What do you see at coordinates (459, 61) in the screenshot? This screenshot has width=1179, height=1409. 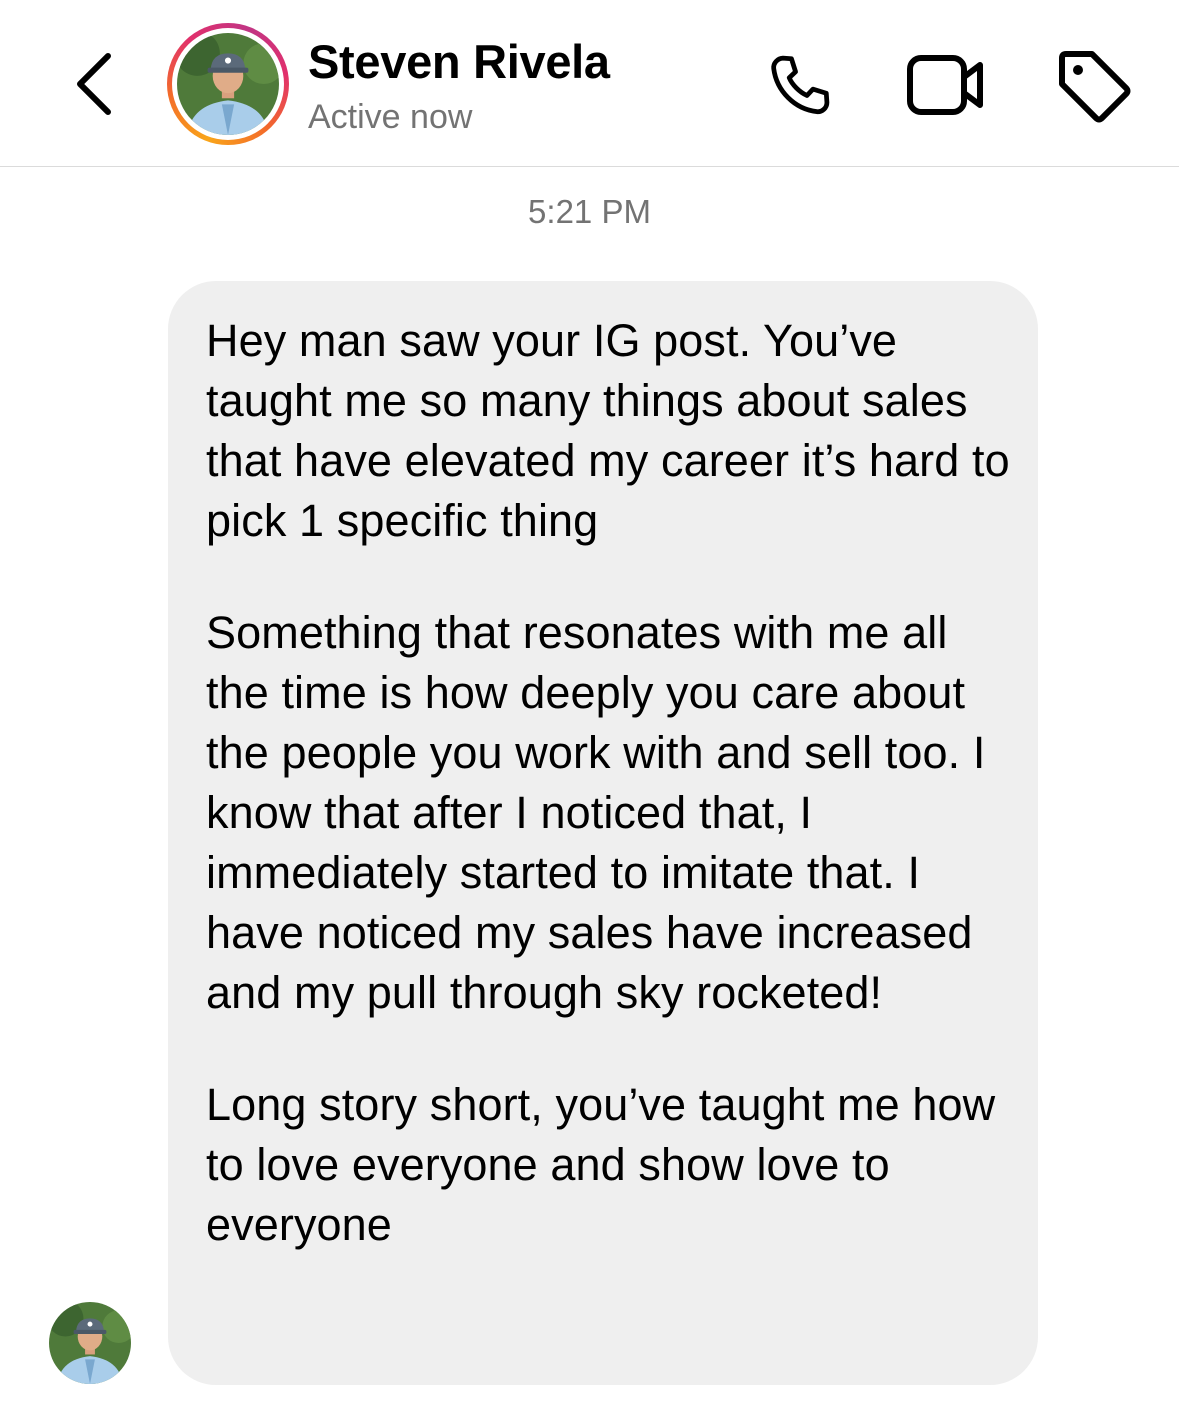 I see `contact-name: Steven Rivela` at bounding box center [459, 61].